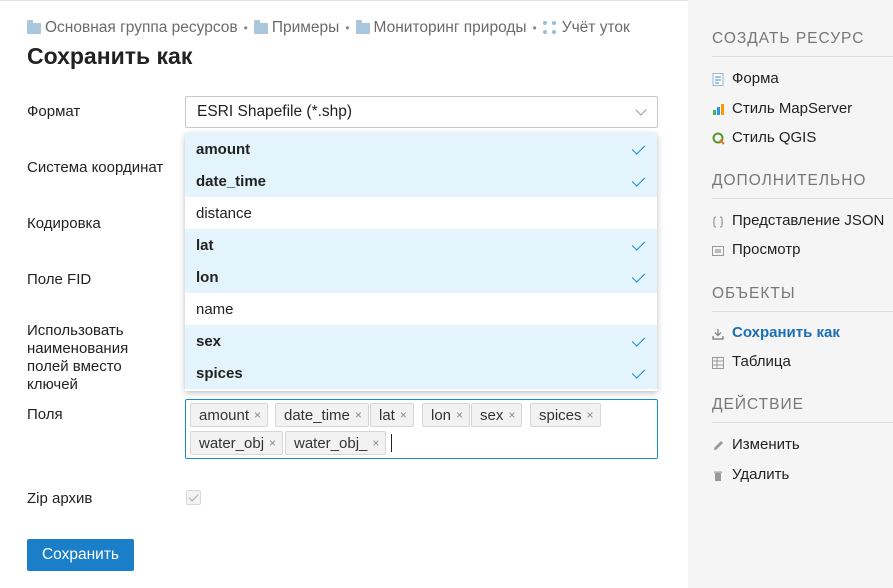  Describe the element at coordinates (788, 38) in the screenshot. I see `sidebar-section-title: СОЗДАТЬ РЕСУРС` at that location.